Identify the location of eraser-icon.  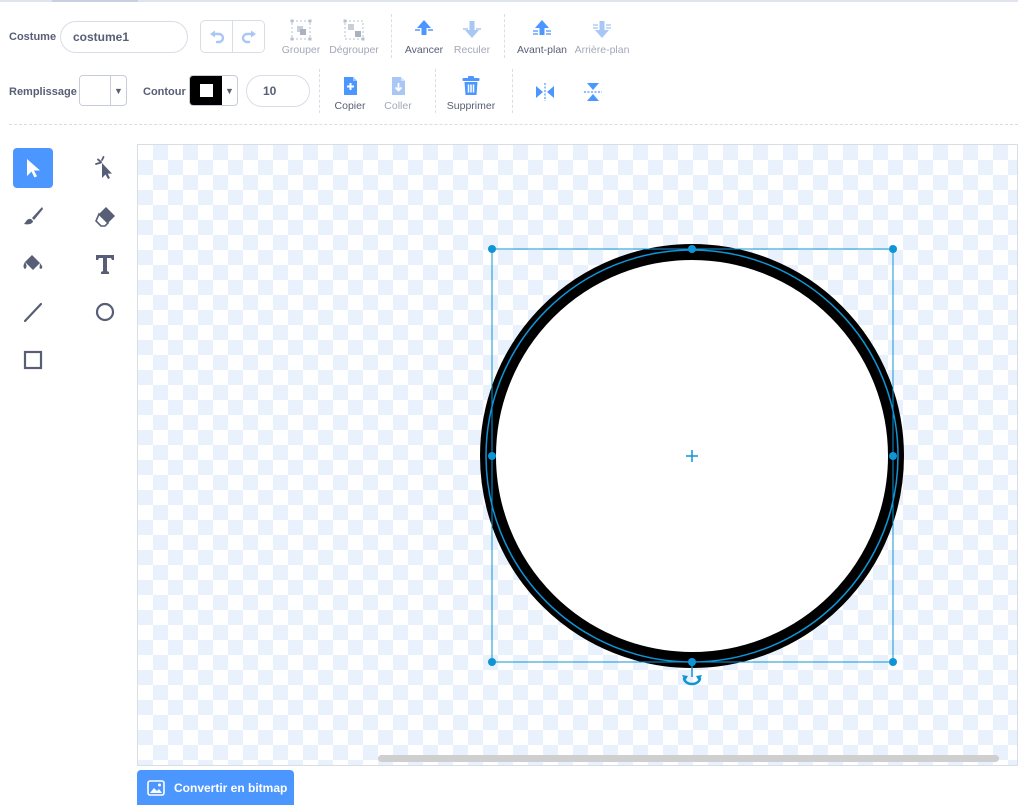
(105, 217).